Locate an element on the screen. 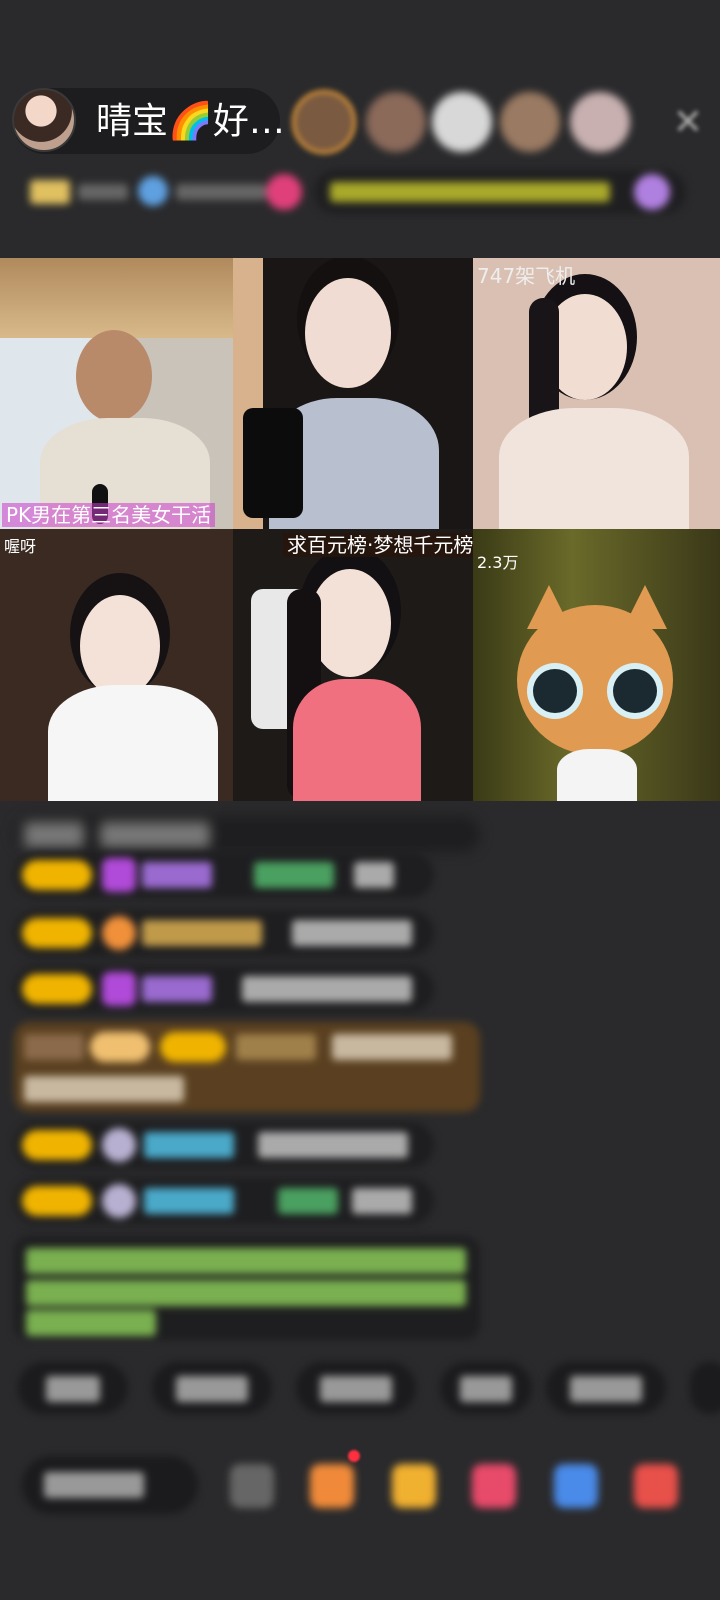 The width and height of the screenshot is (720, 1600). video-tile: PK男在第三名美女干活 is located at coordinates (116, 393).